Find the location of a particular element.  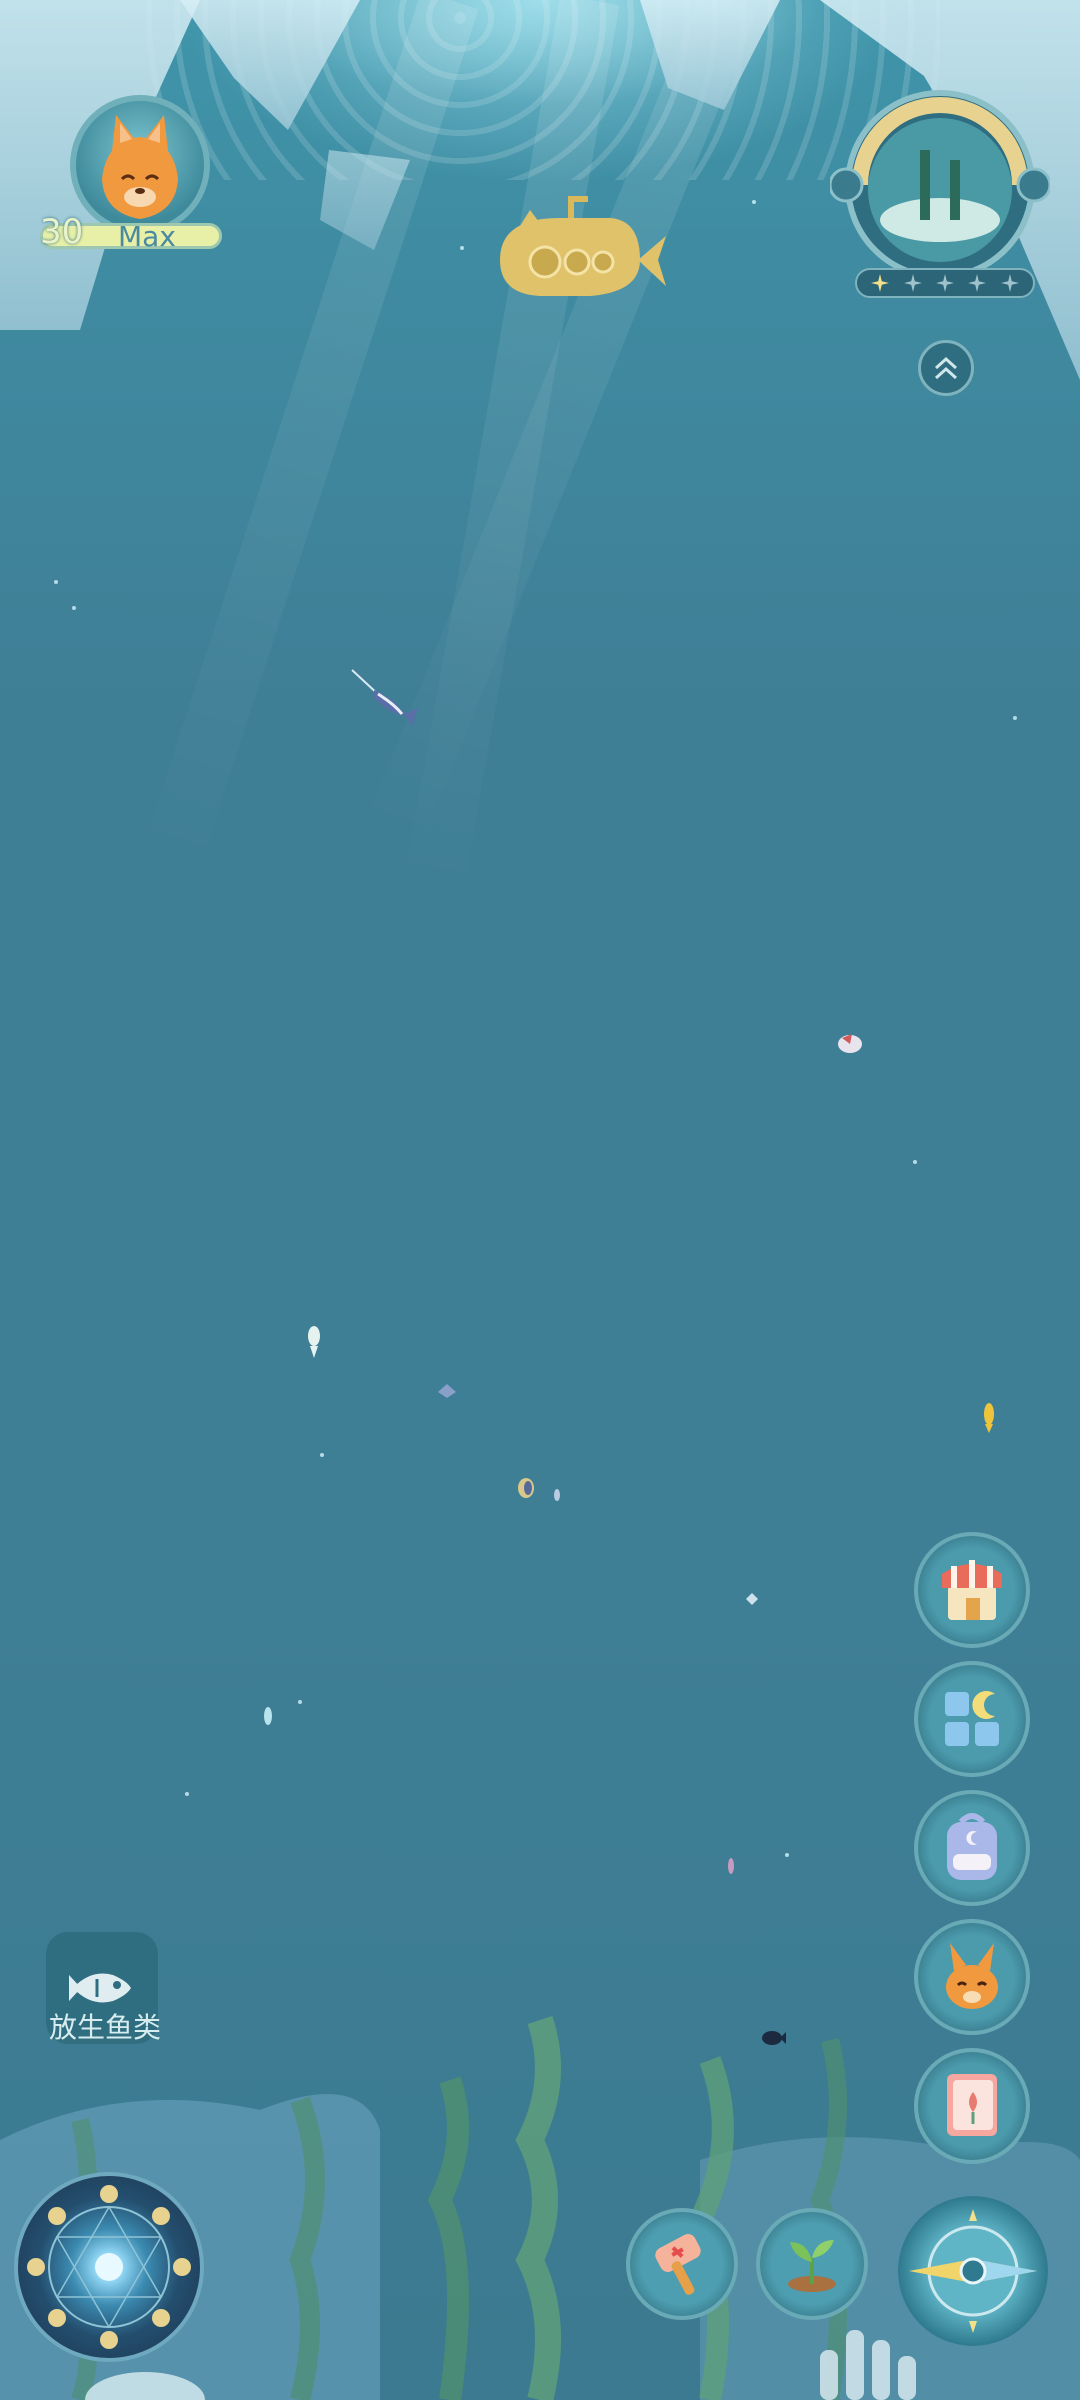

flower-book-icon is located at coordinates (972, 2105).